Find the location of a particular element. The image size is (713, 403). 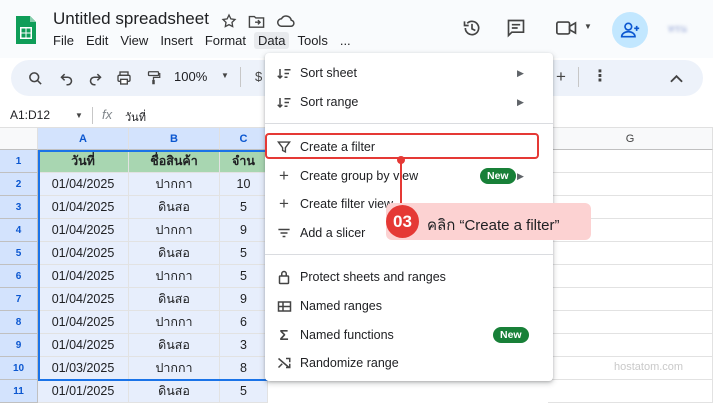

header-cell: ชื่อสินค้า is located at coordinates (174, 161).